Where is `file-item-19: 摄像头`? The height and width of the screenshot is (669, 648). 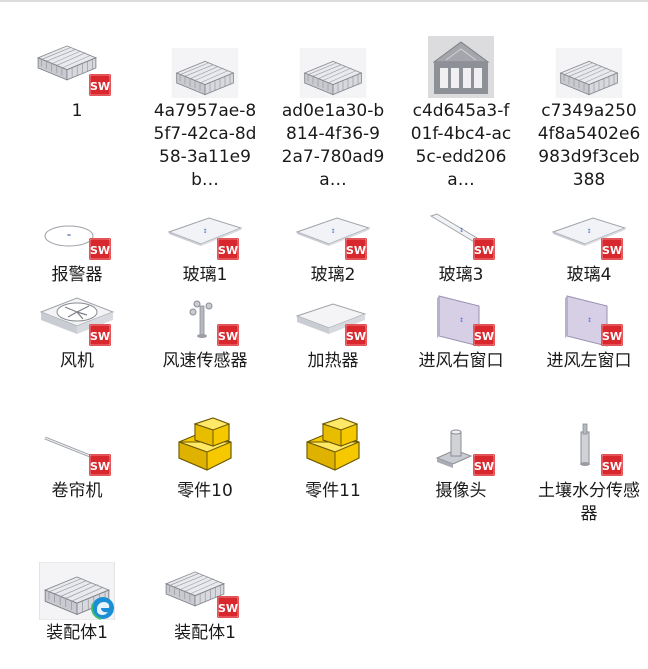
file-item-19: 摄像头 is located at coordinates (461, 458).